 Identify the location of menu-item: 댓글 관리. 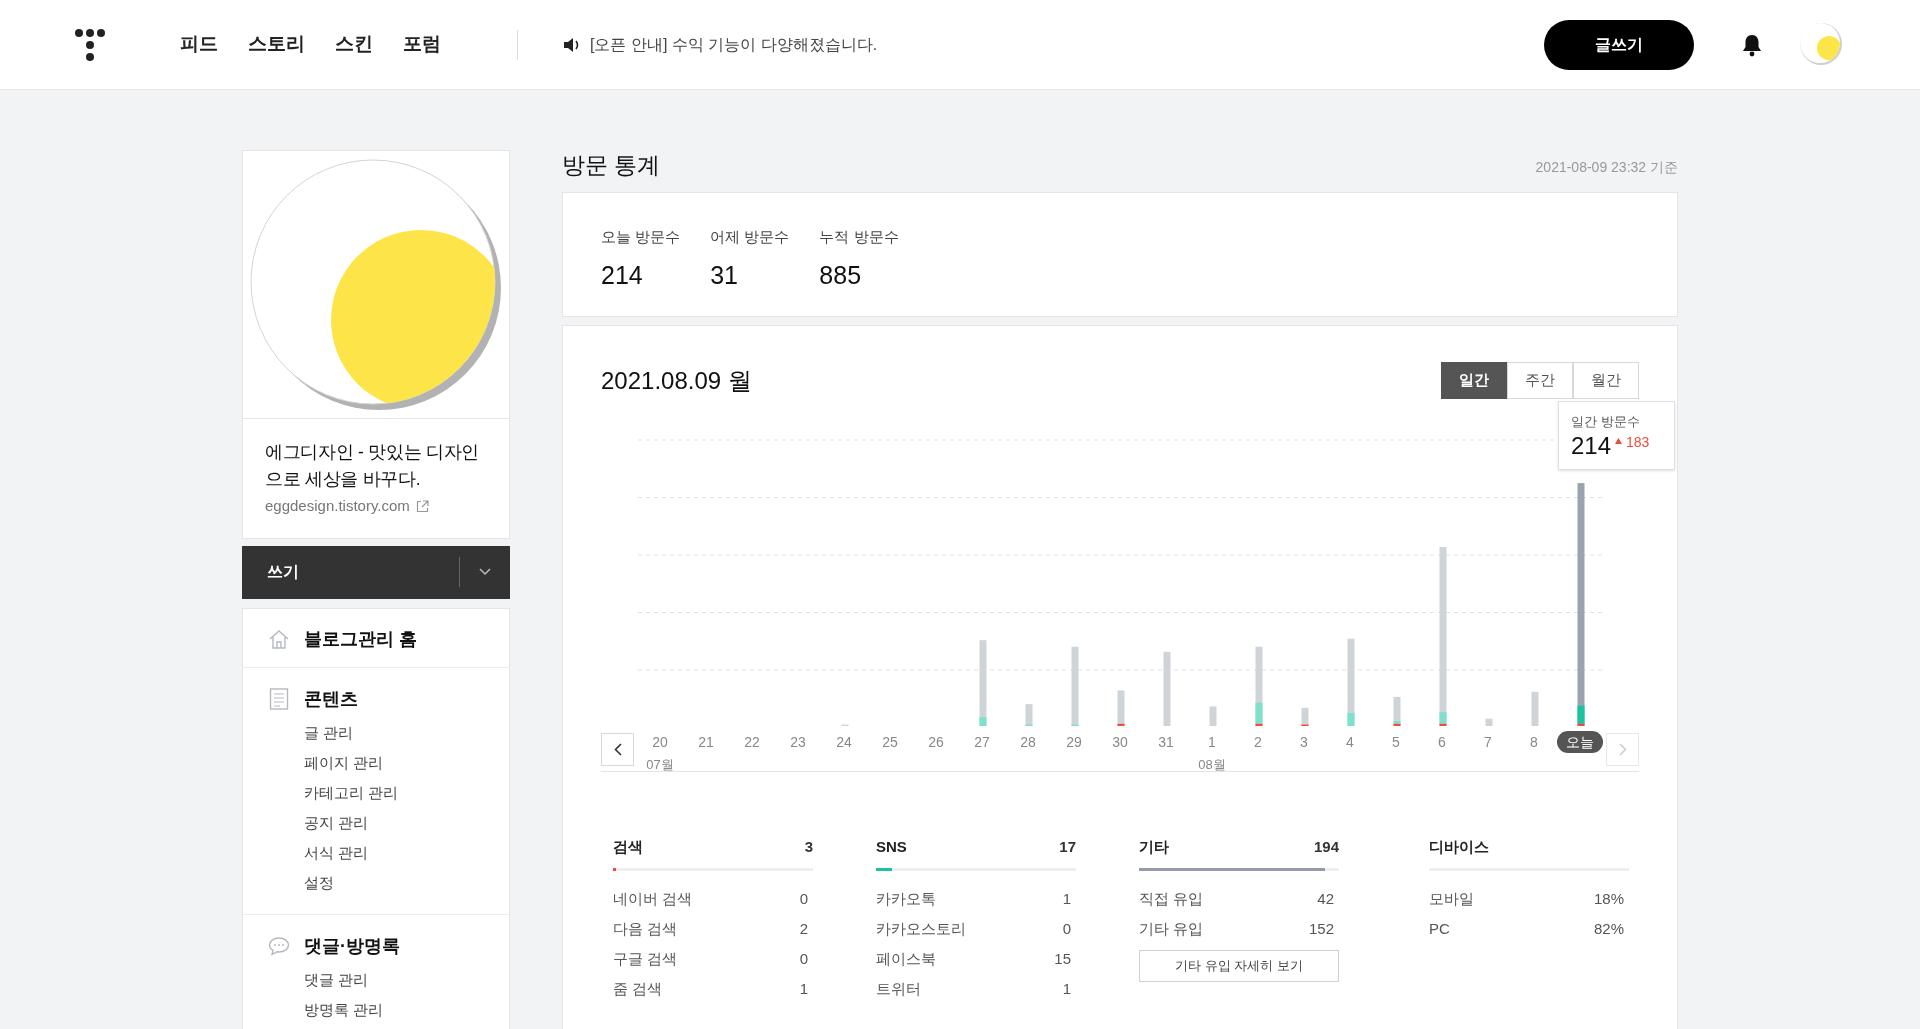
(394, 979).